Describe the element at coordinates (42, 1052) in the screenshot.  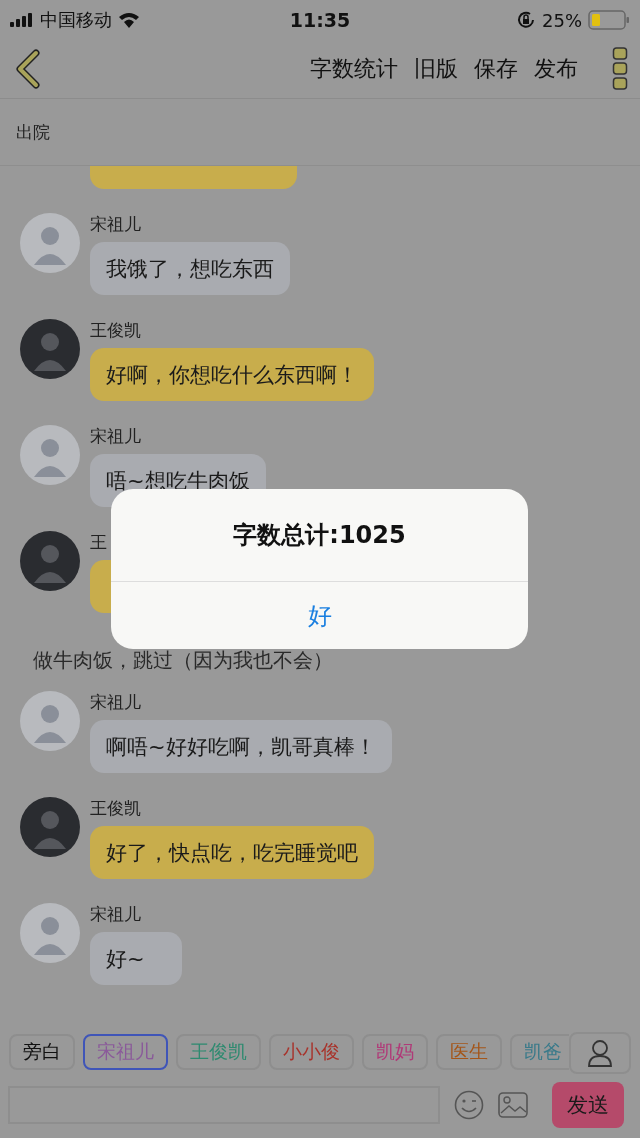
I see `character-chip: 旁白` at that location.